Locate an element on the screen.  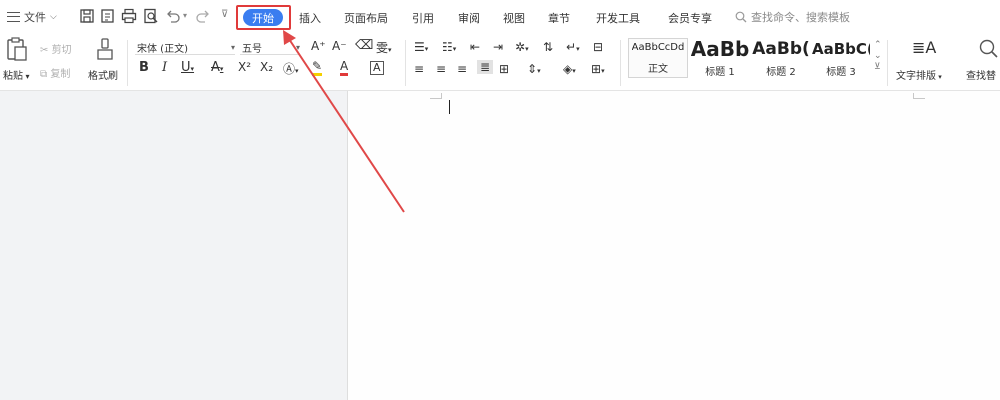
font-color-icon: A is located at coordinates (344, 68).